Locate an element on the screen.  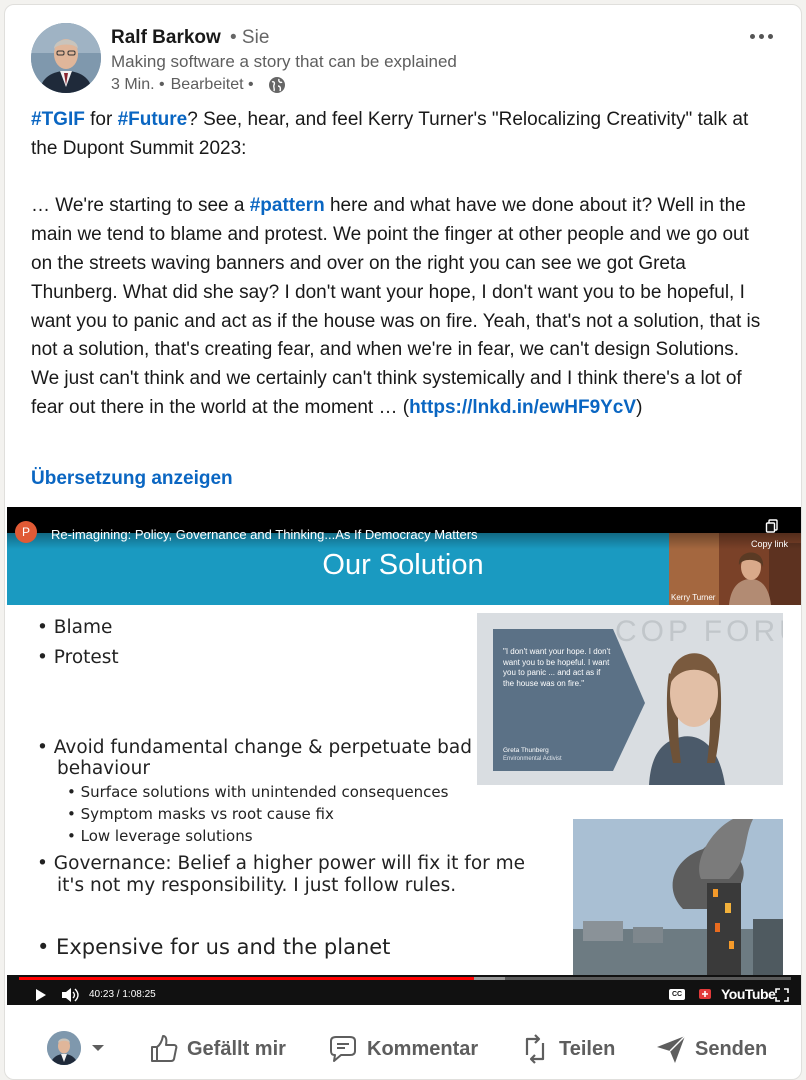
channel-avatar: P is located at coordinates (26, 532).